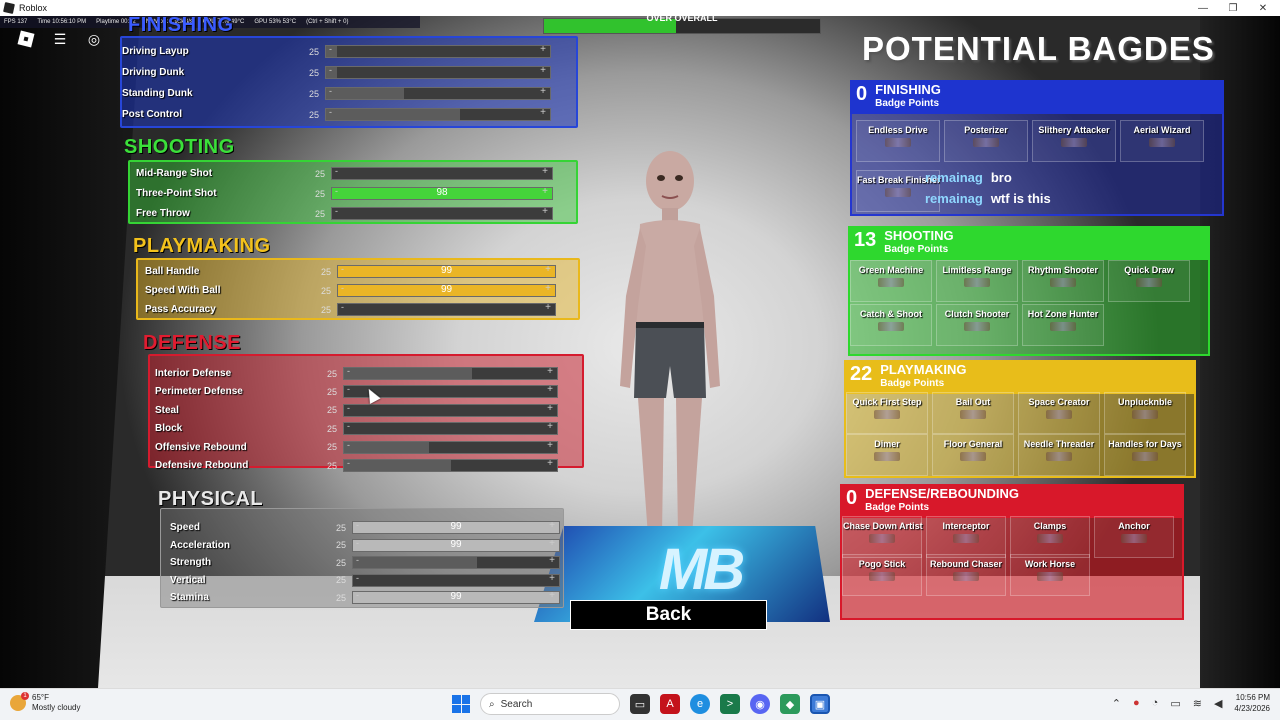  What do you see at coordinates (1074, 141) in the screenshot?
I see `badge-tile: Slithery Attacker` at bounding box center [1074, 141].